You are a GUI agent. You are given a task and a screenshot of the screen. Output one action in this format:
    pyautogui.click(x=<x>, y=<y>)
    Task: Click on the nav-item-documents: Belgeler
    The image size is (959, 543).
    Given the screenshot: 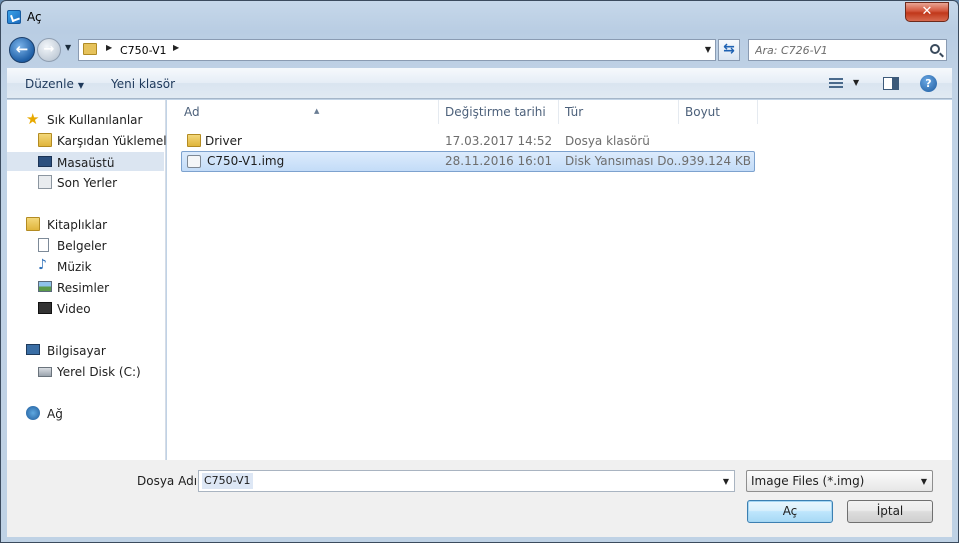 What is the action you would take?
    pyautogui.click(x=85, y=245)
    